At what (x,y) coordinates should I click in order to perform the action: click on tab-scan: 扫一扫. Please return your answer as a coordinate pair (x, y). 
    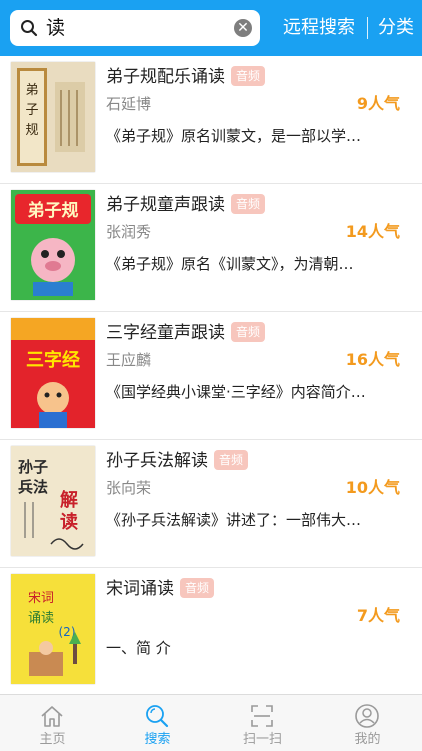
    Looking at the image, I should click on (262, 723).